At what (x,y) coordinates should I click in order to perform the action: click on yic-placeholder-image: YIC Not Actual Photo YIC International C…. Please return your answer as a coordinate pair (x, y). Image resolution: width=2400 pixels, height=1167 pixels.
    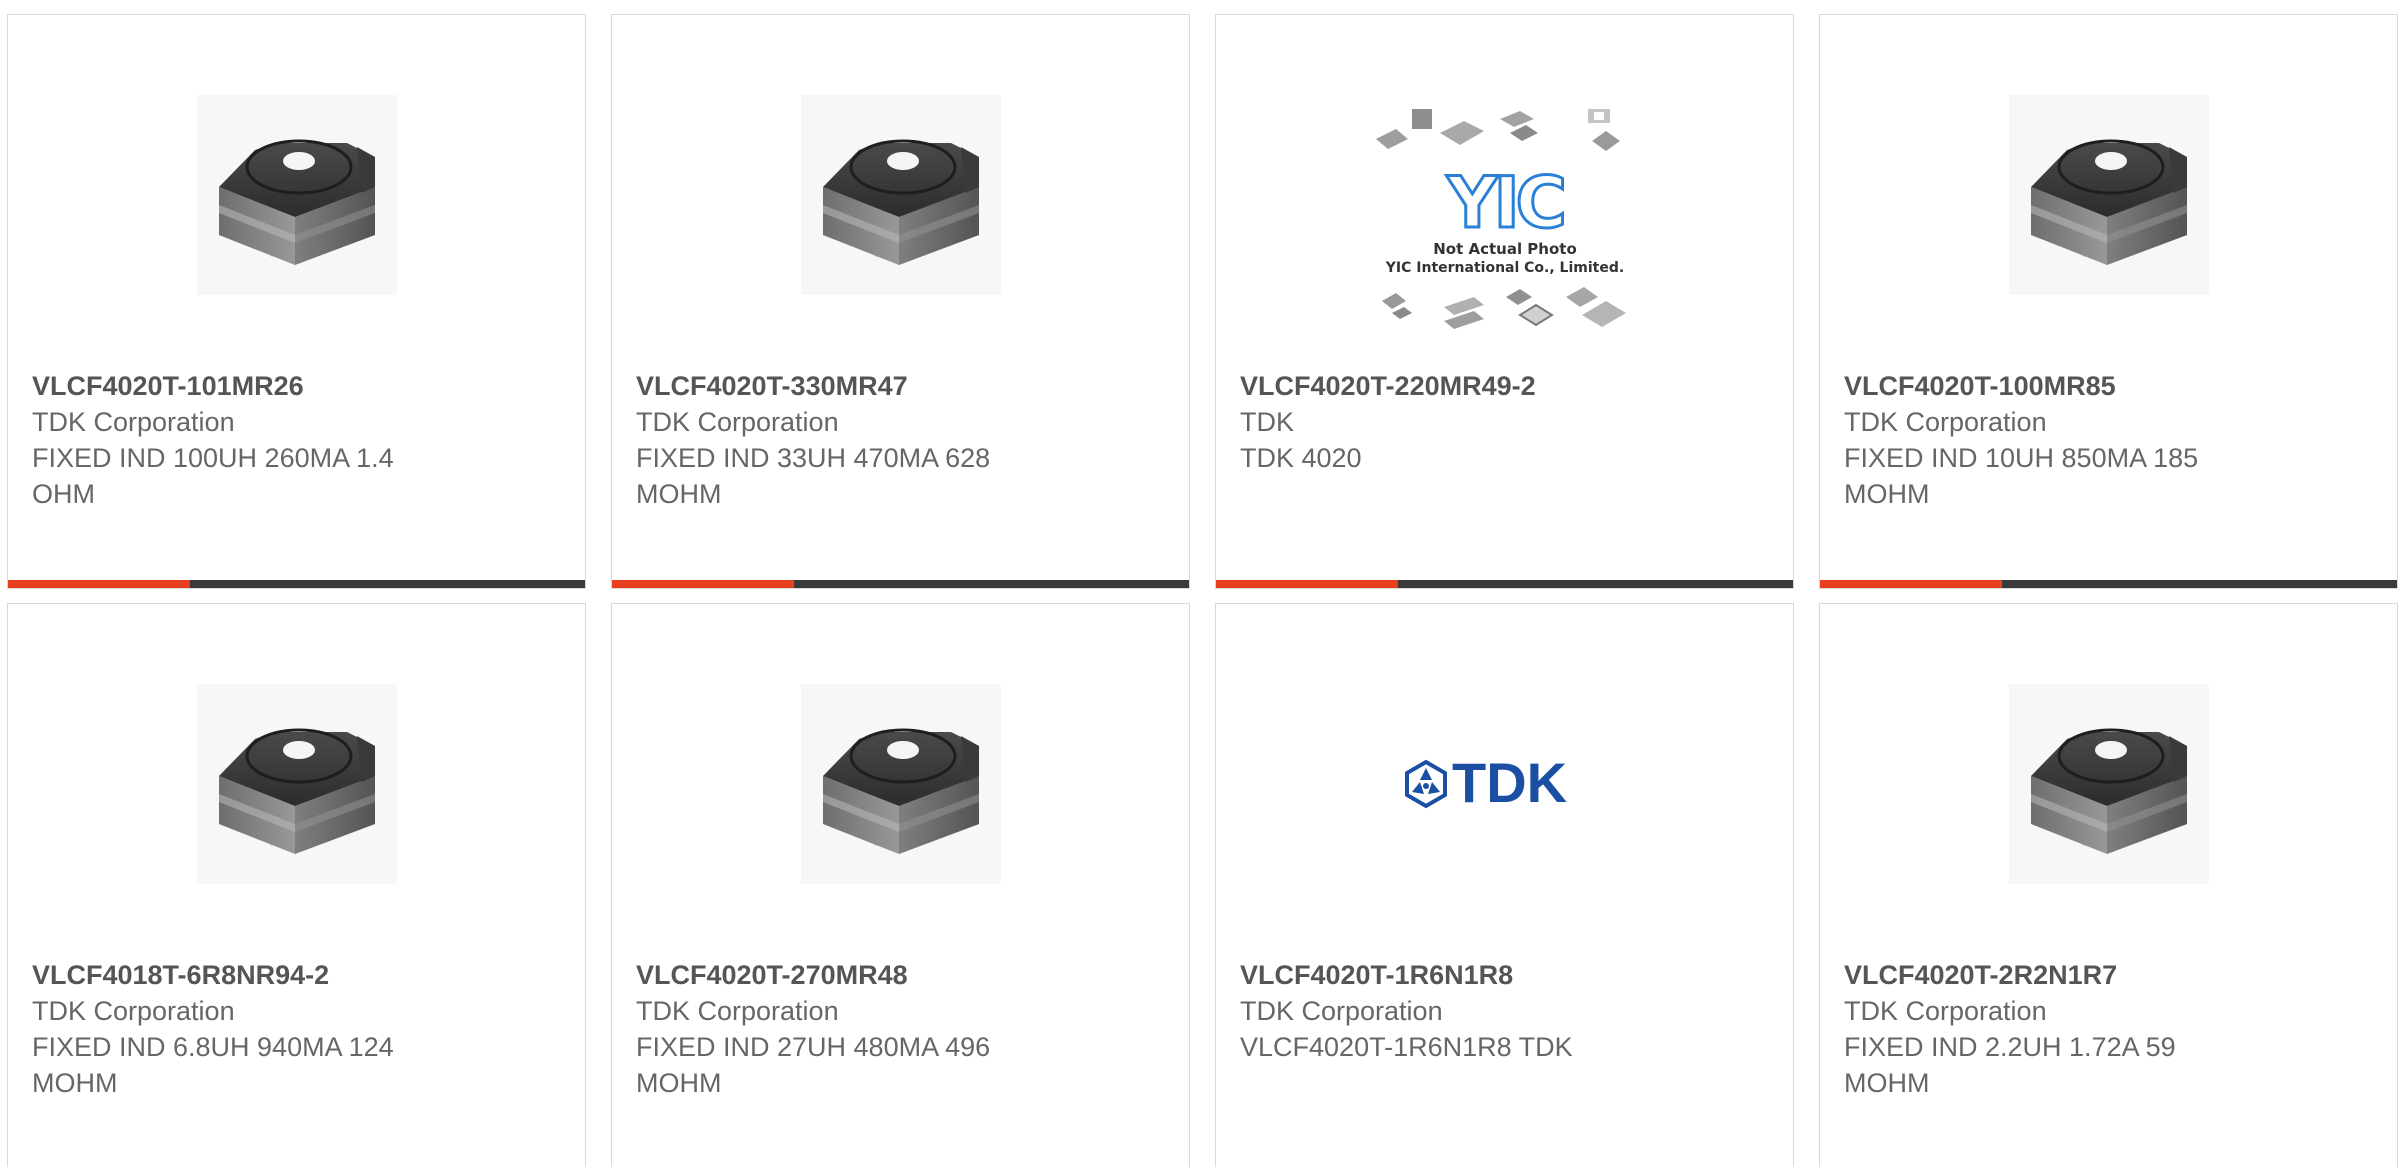
    Looking at the image, I should click on (1500, 219).